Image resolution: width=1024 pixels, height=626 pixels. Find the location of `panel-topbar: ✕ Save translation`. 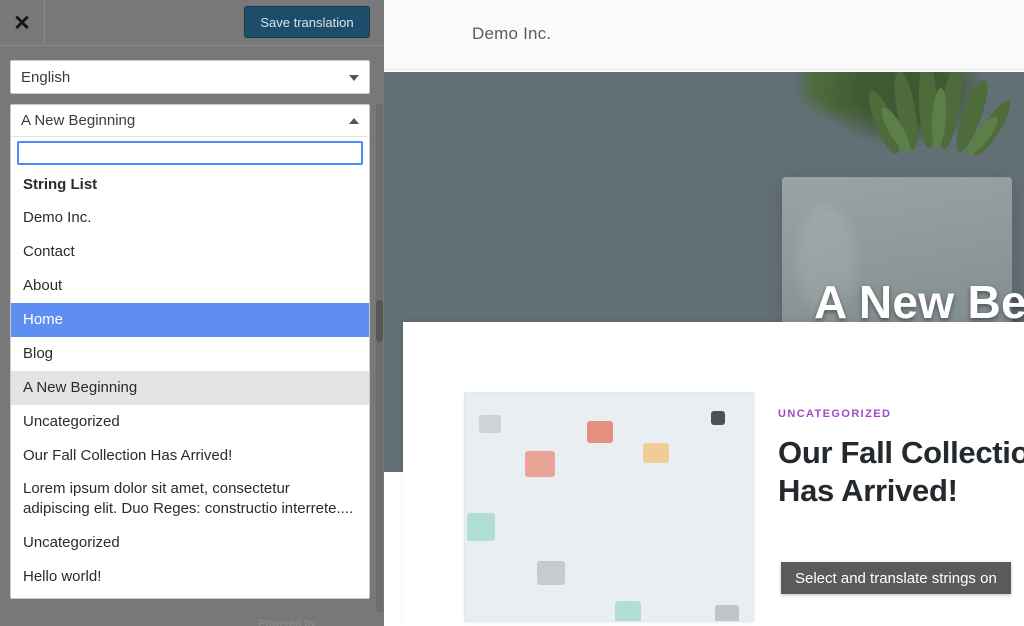

panel-topbar: ✕ Save translation is located at coordinates (192, 23).